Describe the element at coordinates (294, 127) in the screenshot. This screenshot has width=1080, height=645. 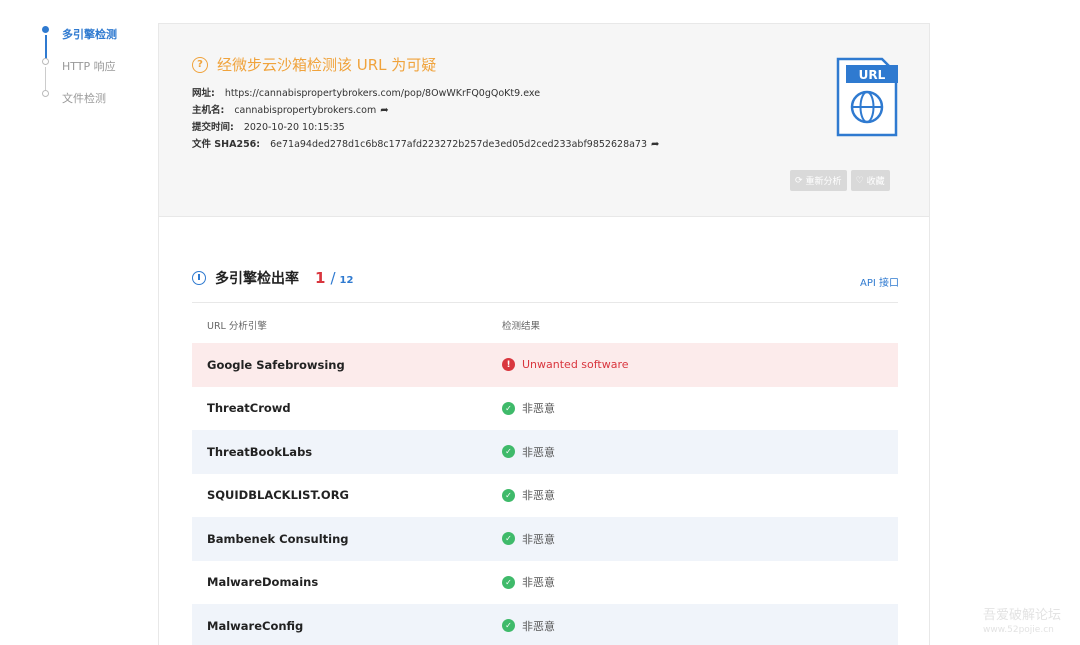
I see `time-value: 2020-10-20 10:15:35` at that location.